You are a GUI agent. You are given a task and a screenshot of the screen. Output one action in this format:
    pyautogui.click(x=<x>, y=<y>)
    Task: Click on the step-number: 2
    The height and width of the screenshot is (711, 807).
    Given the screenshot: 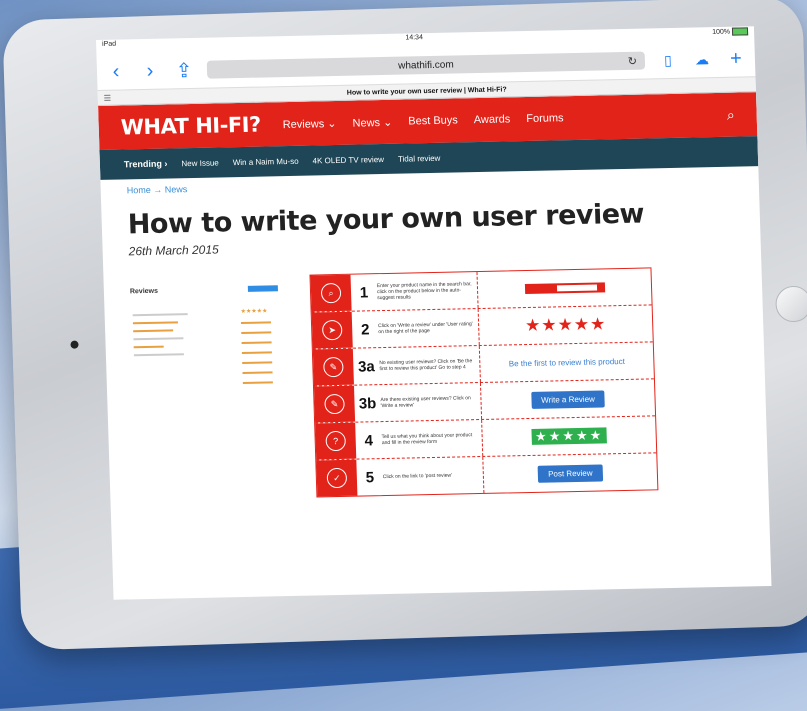 What is the action you would take?
    pyautogui.click(x=365, y=329)
    